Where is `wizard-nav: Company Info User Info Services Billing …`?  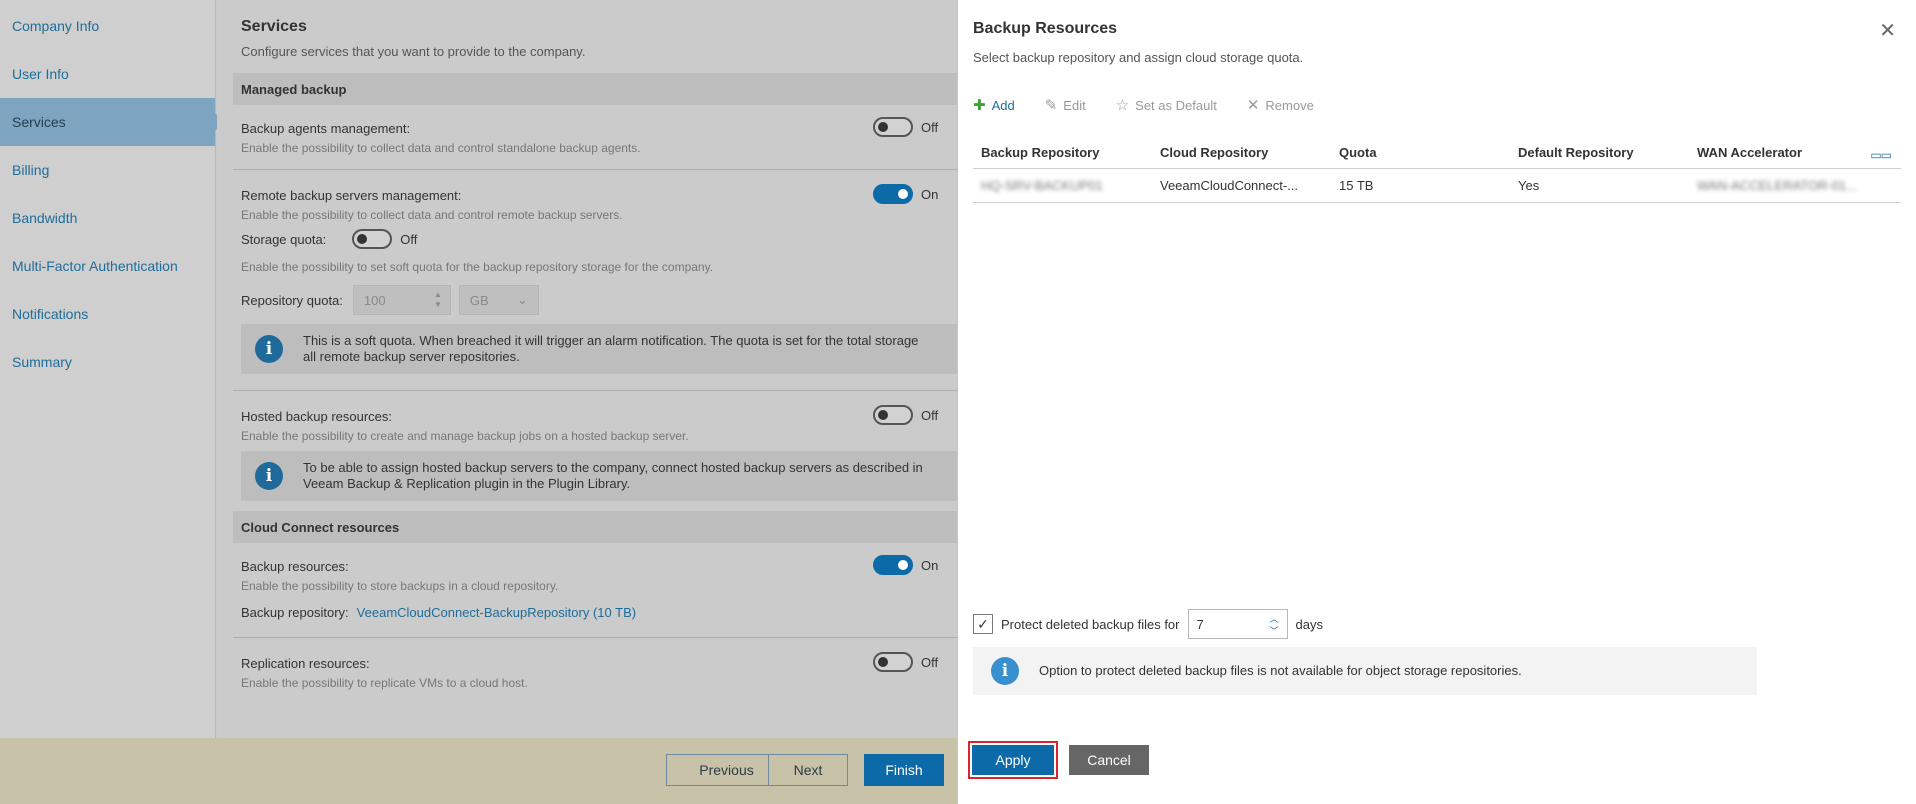 wizard-nav: Company Info User Info Services Billing … is located at coordinates (112, 369).